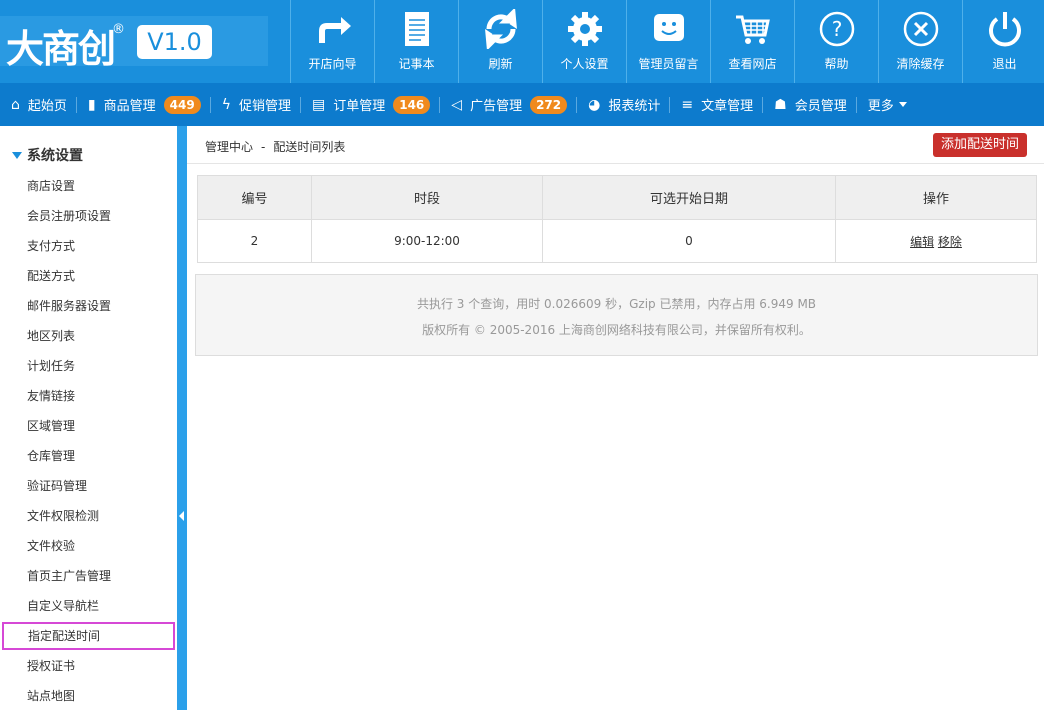  Describe the element at coordinates (427, 197) in the screenshot. I see `column-header-period: 时段` at that location.